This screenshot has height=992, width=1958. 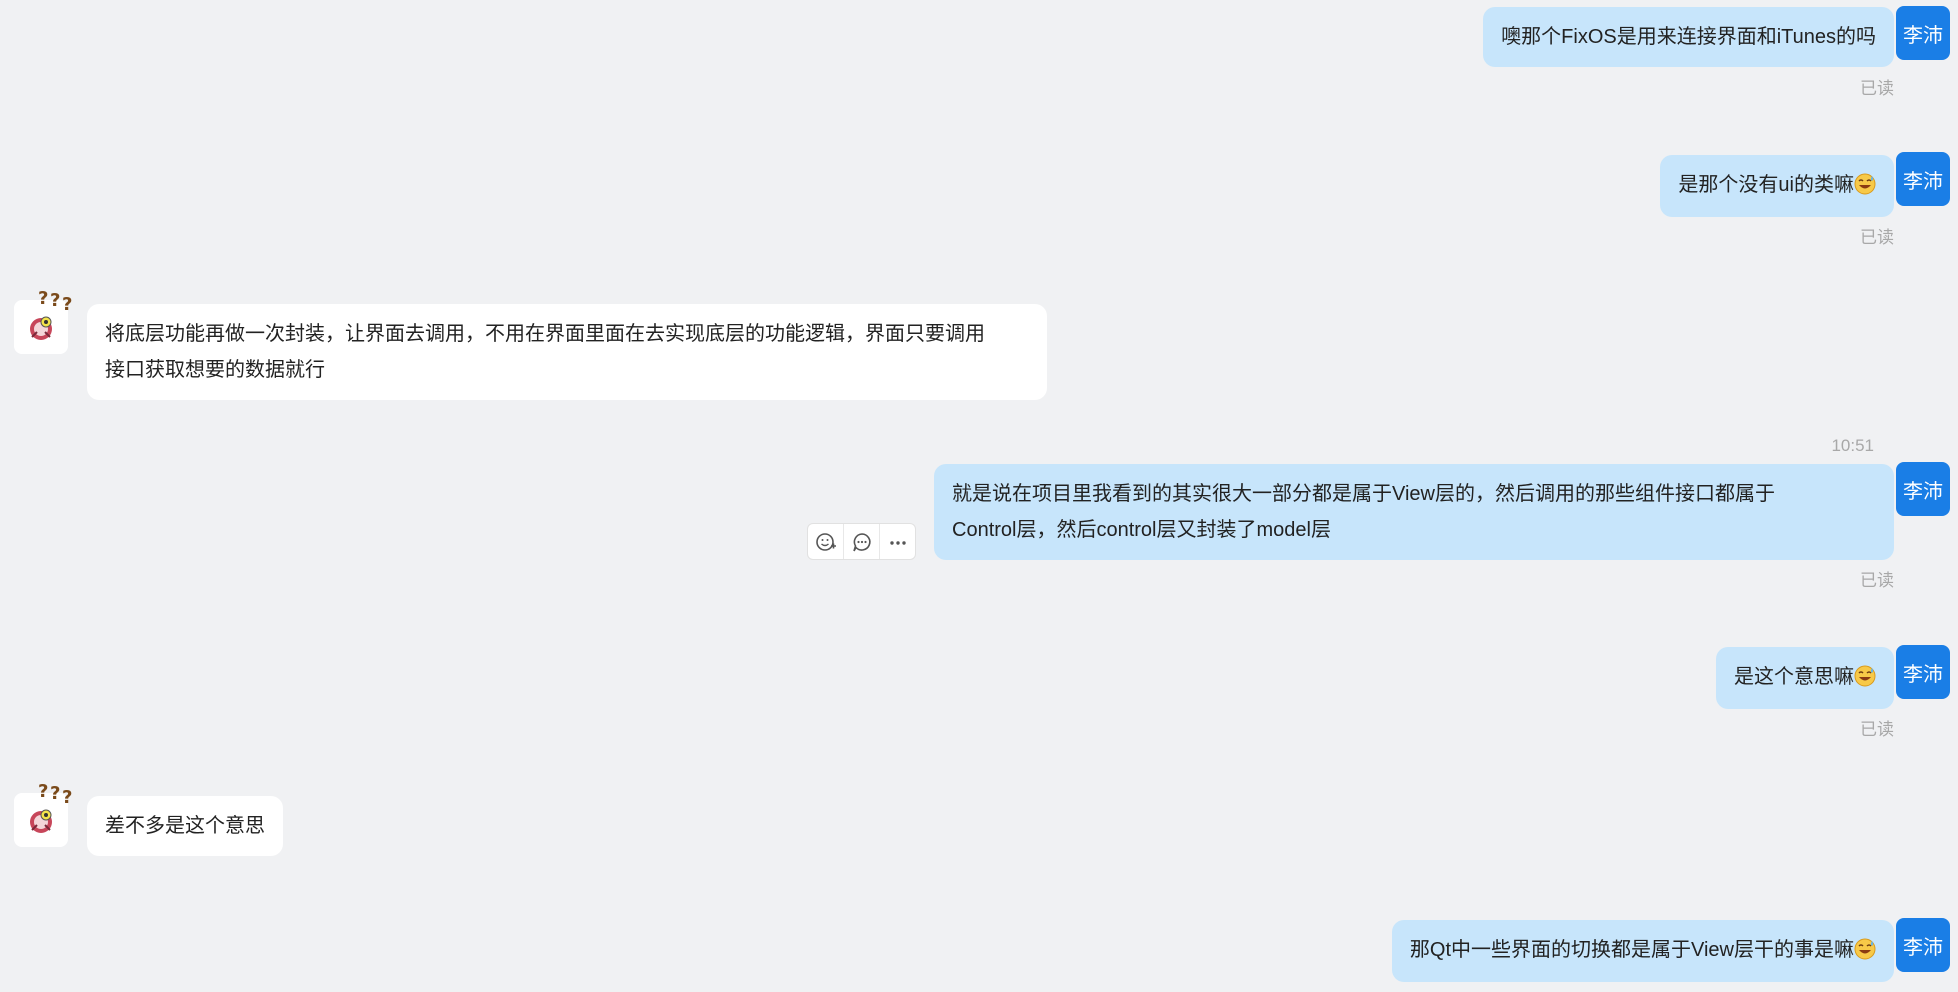 I want to click on emoji-reaction-button, so click(x=826, y=541).